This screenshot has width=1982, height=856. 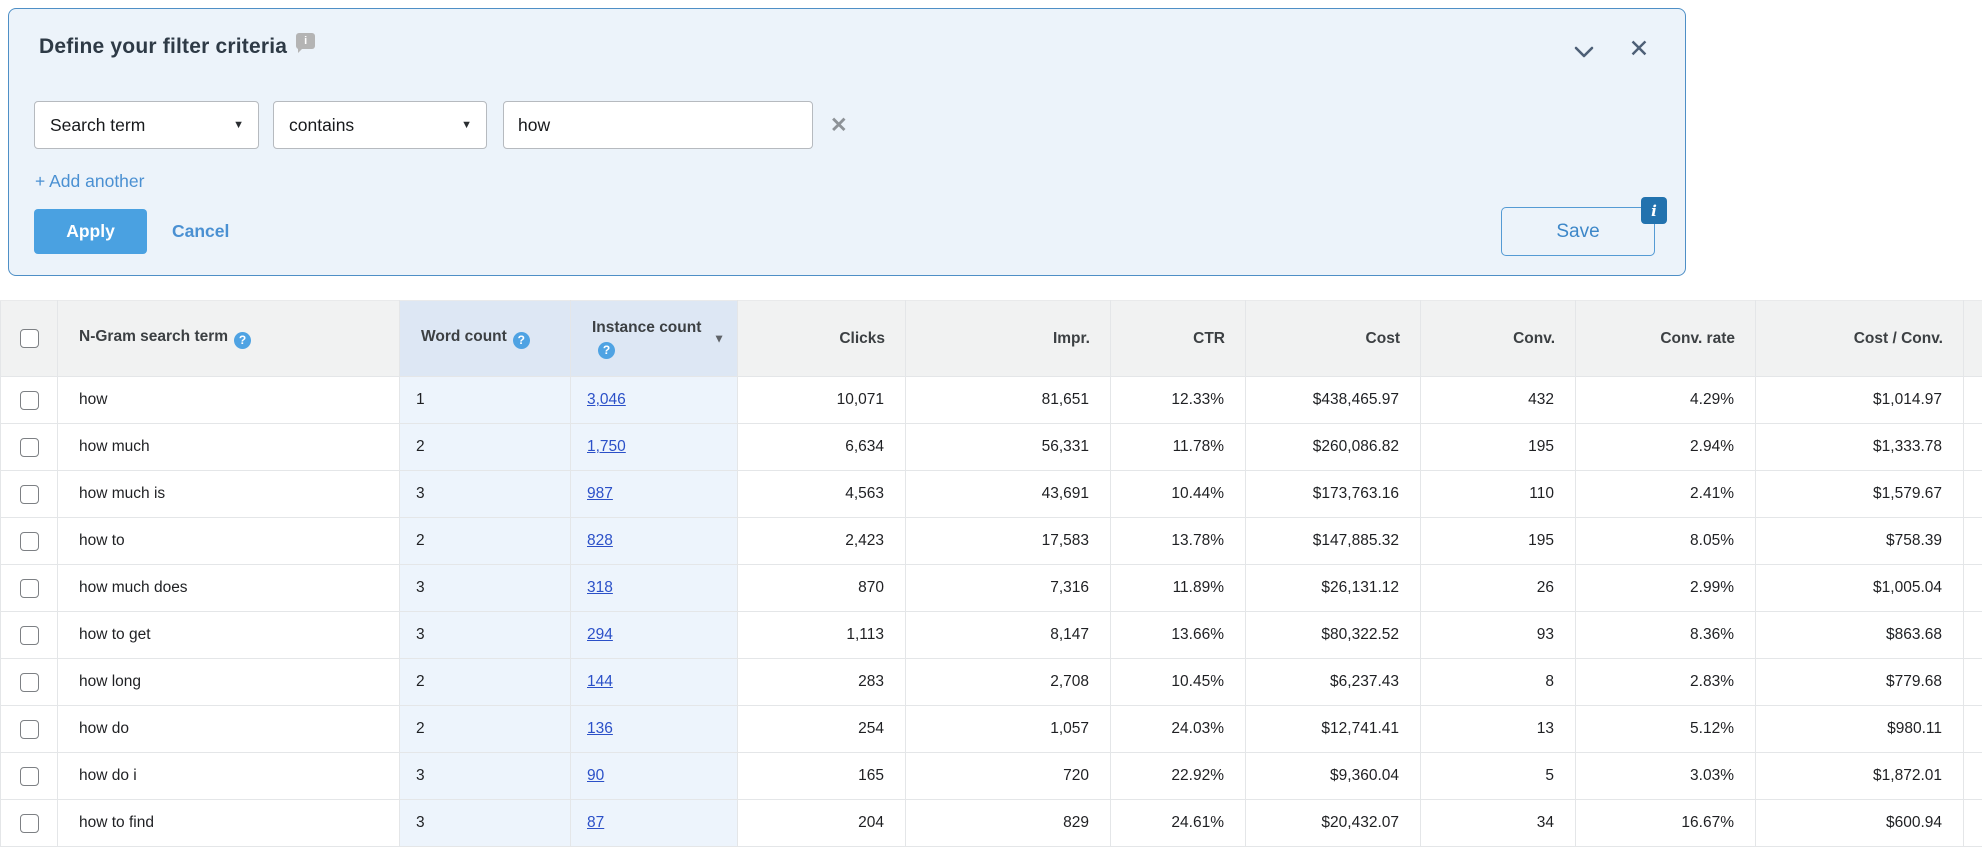 What do you see at coordinates (654, 541) in the screenshot?
I see `instance-count-cell: 828` at bounding box center [654, 541].